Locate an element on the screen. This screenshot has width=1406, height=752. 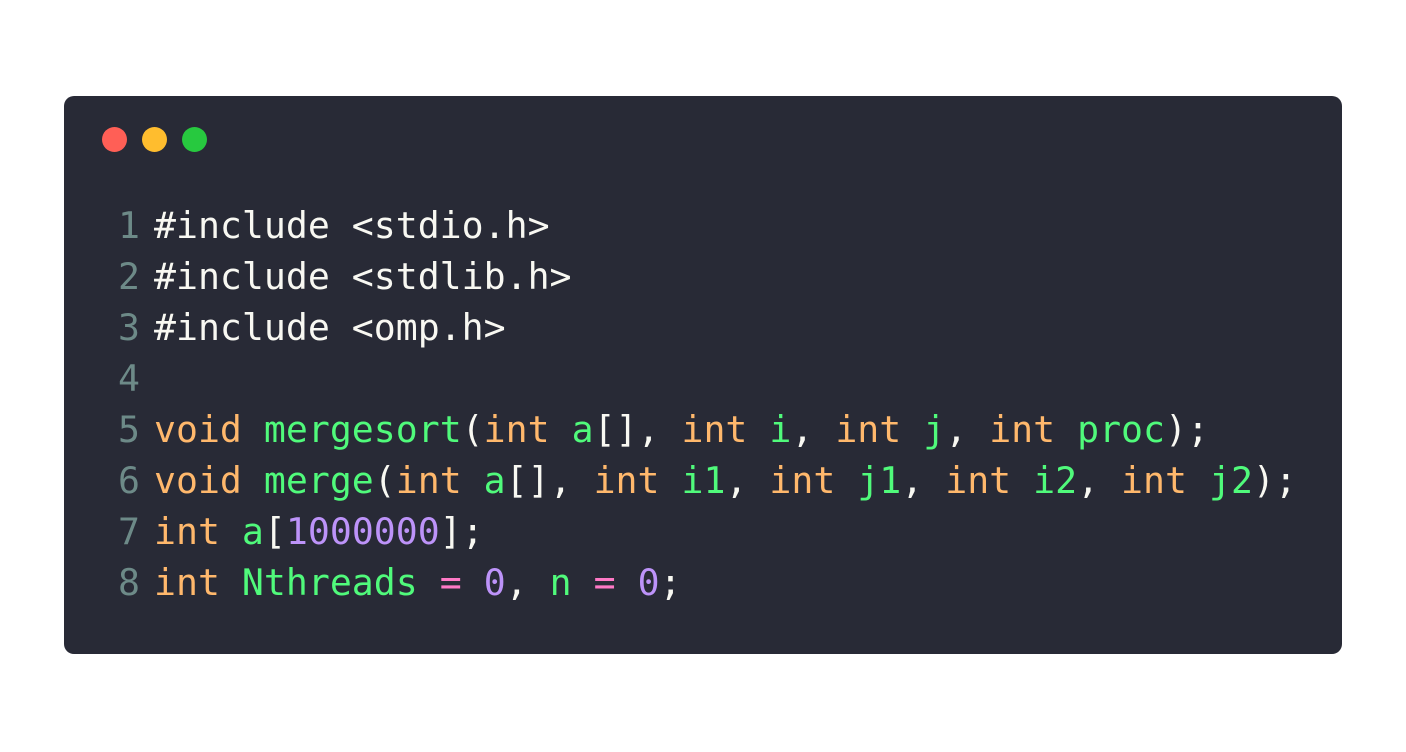
line-number: 3 is located at coordinates (129, 327).